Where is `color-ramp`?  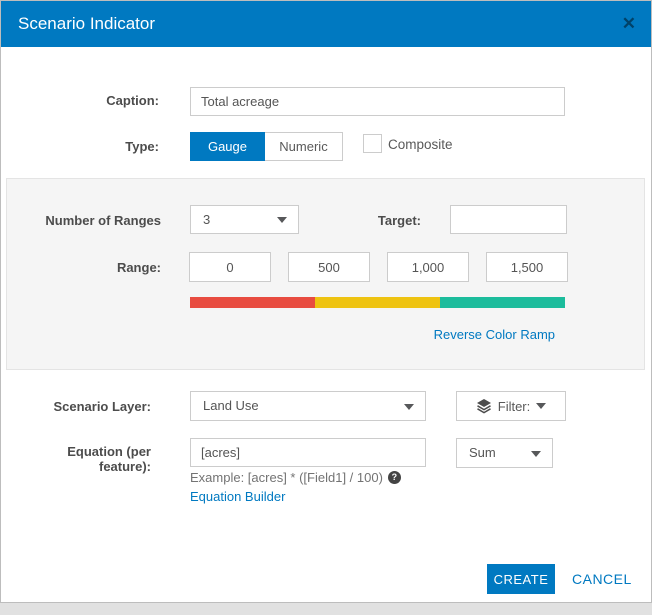 color-ramp is located at coordinates (377, 302).